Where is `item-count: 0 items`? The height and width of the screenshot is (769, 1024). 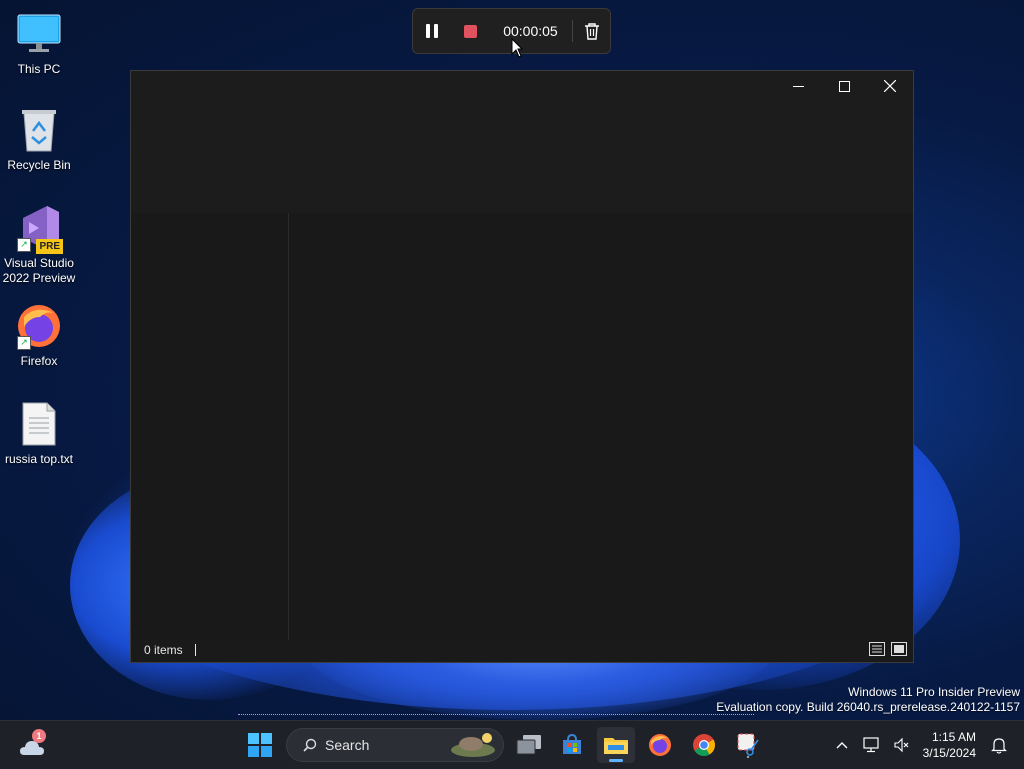
item-count: 0 items is located at coordinates (163, 650).